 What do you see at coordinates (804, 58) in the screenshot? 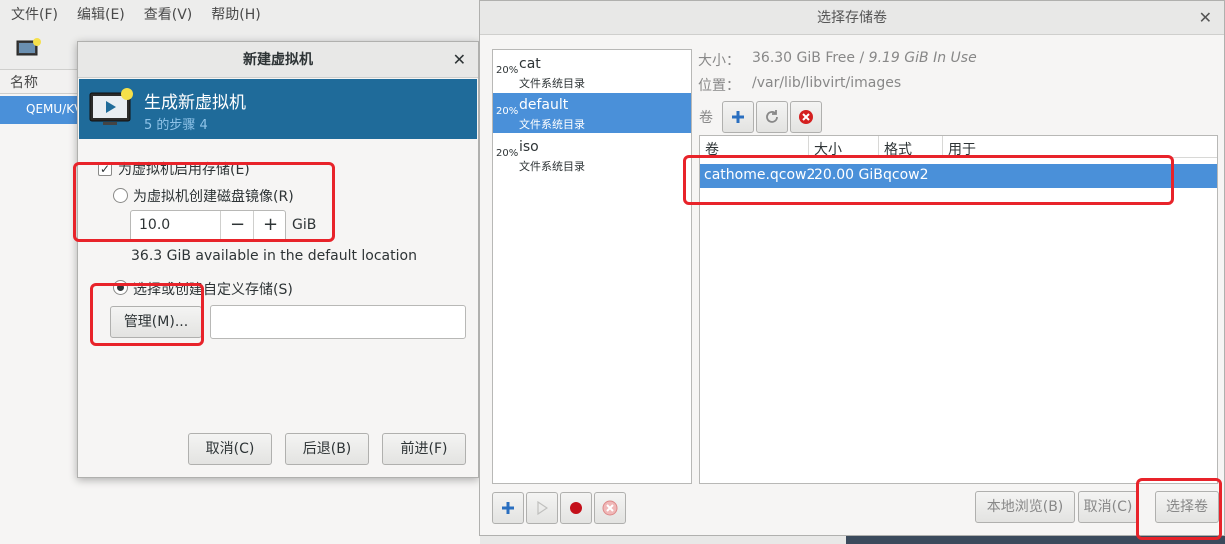
I see `size-free: 36.30 GiB Free` at bounding box center [804, 58].